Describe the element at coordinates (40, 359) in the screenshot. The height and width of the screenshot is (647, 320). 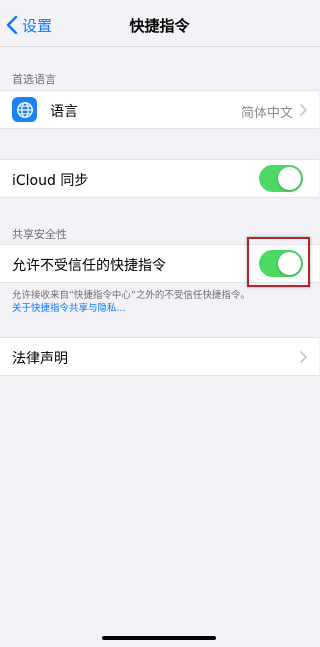
I see `legal-label: 法律声明` at that location.